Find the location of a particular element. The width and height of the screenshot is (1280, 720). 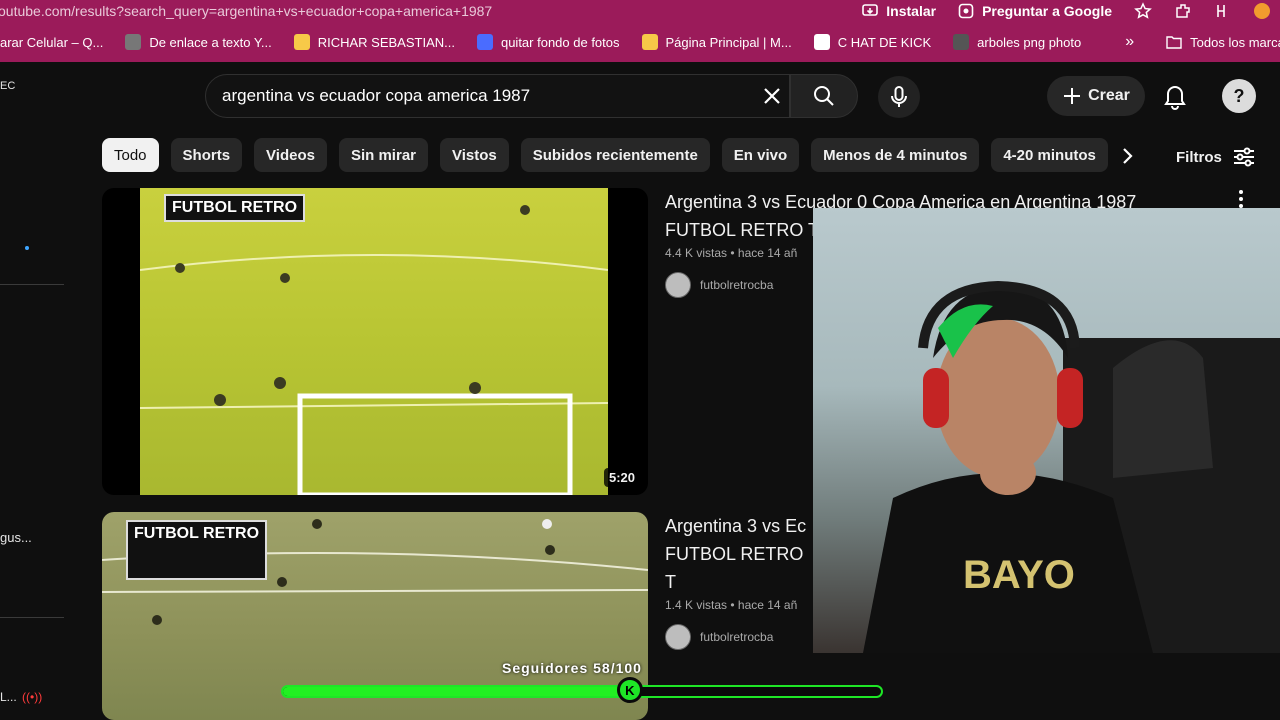

search-icon is located at coordinates (824, 96).